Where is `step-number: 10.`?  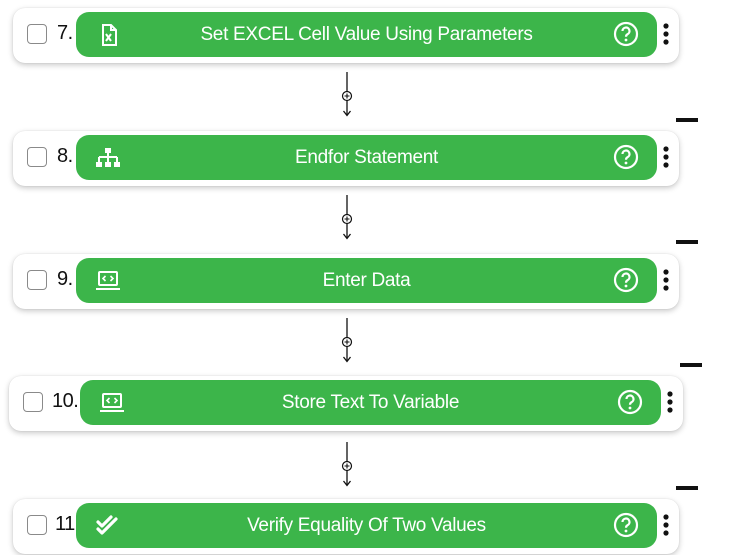 step-number: 10. is located at coordinates (65, 401).